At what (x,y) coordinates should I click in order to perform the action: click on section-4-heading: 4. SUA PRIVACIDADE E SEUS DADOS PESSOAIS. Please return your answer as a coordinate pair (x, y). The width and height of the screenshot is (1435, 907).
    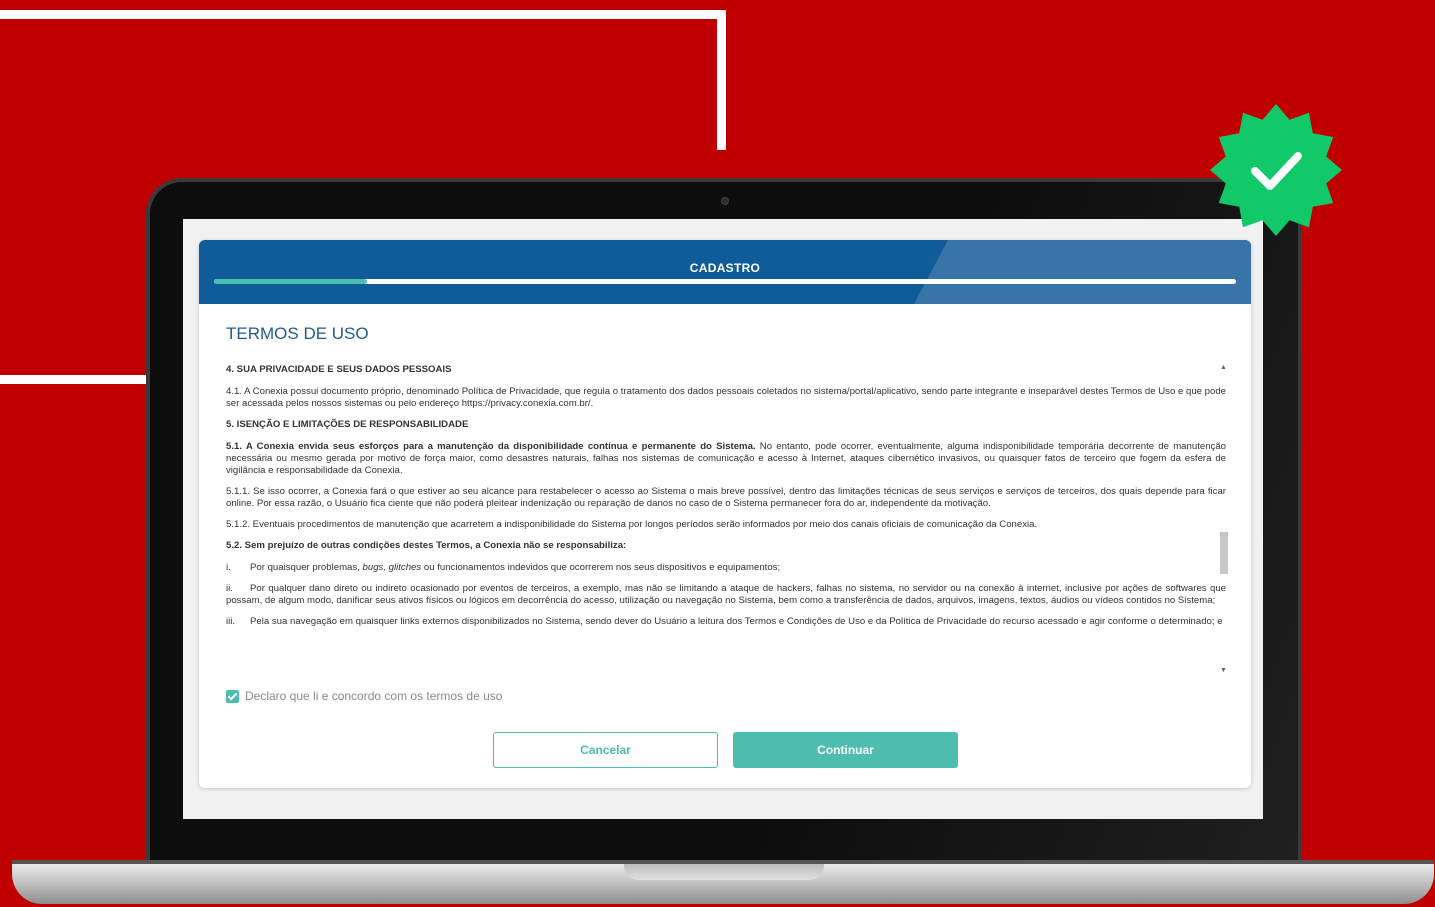
    Looking at the image, I should click on (339, 369).